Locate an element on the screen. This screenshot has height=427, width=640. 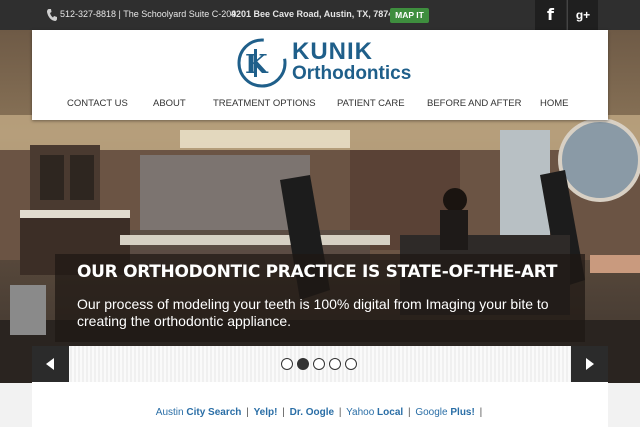
nav-patient-care: PATIENT CARE is located at coordinates (371, 103).